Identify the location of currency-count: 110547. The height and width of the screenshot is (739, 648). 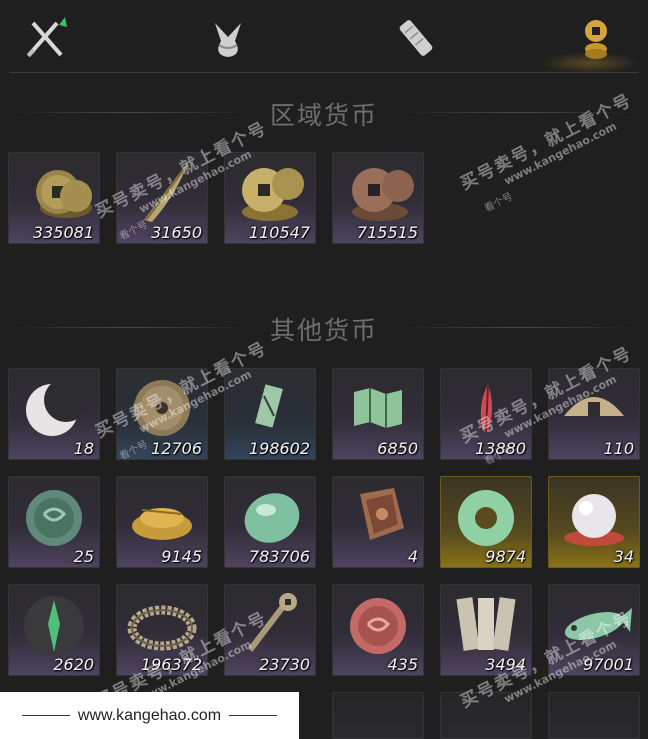
(279, 232).